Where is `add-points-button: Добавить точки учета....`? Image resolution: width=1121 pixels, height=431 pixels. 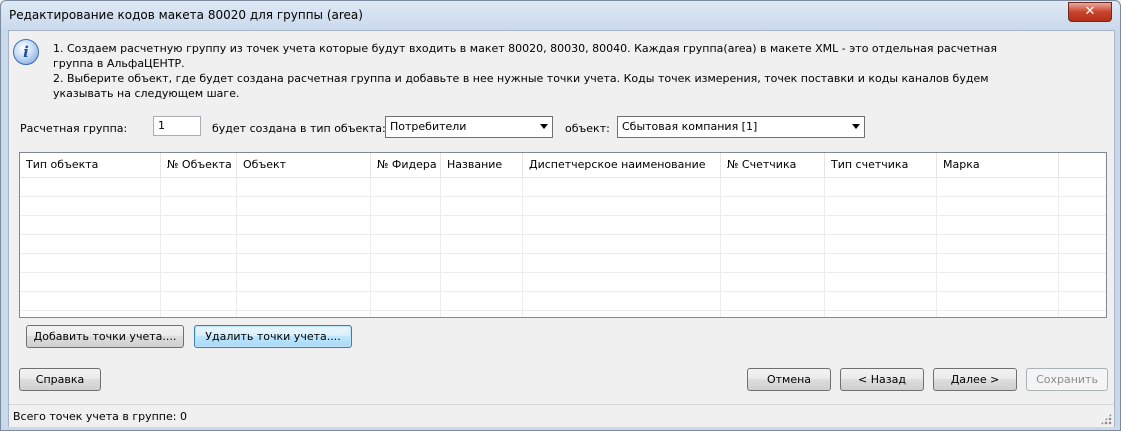 add-points-button: Добавить точки учета.... is located at coordinates (105, 336).